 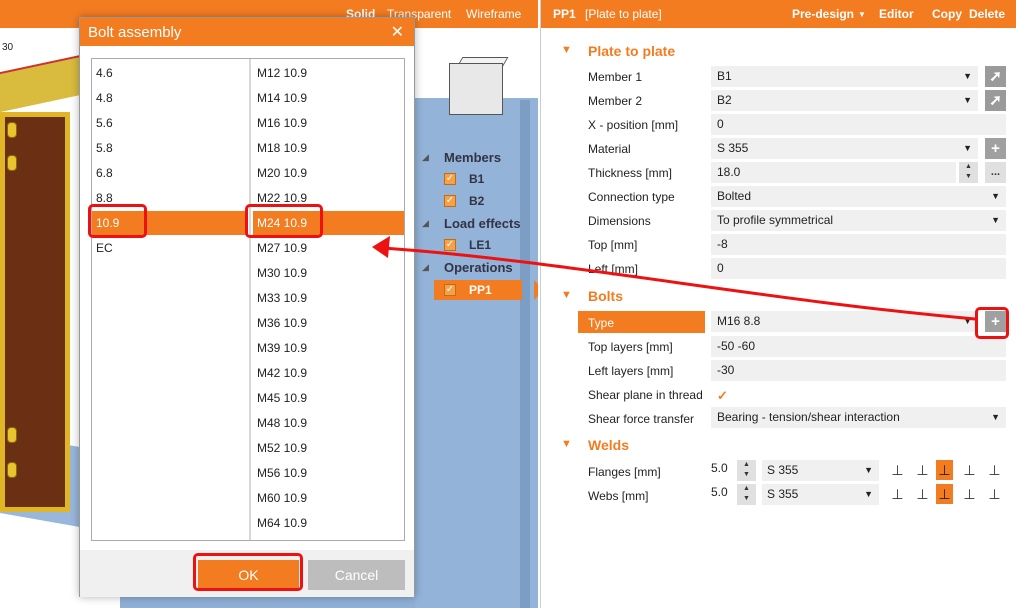 I want to click on annotation-highlight-size, so click(x=284, y=221).